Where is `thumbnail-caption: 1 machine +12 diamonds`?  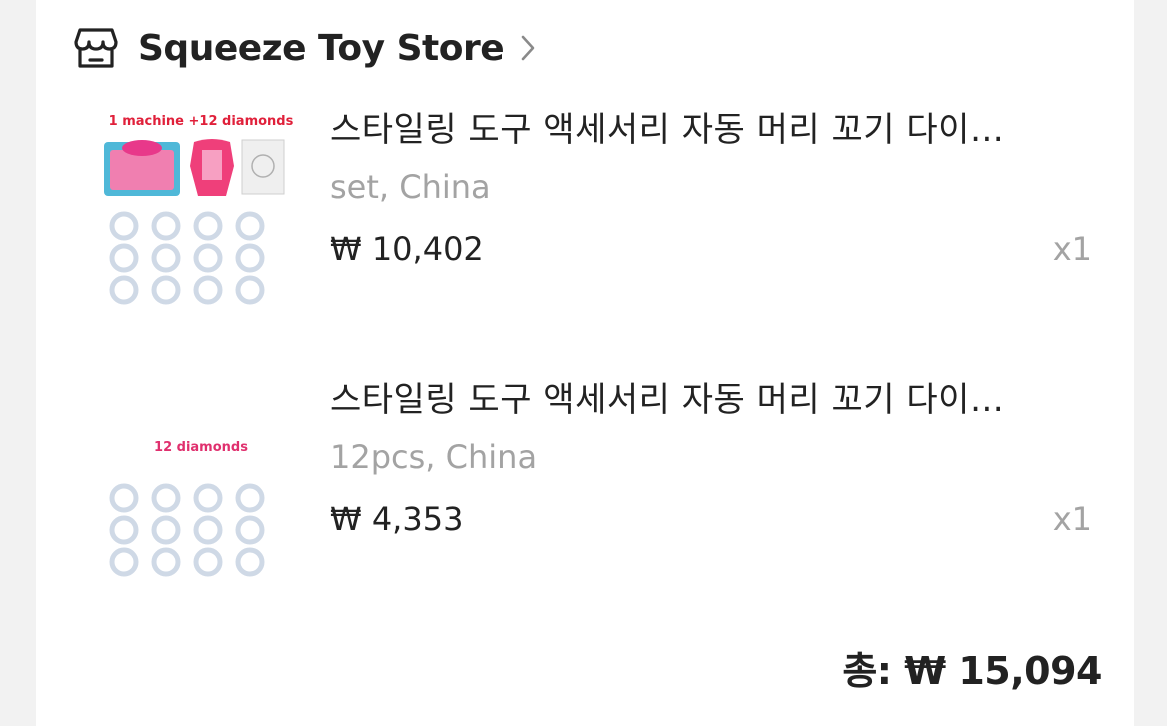
thumbnail-caption: 1 machine +12 diamonds is located at coordinates (201, 121).